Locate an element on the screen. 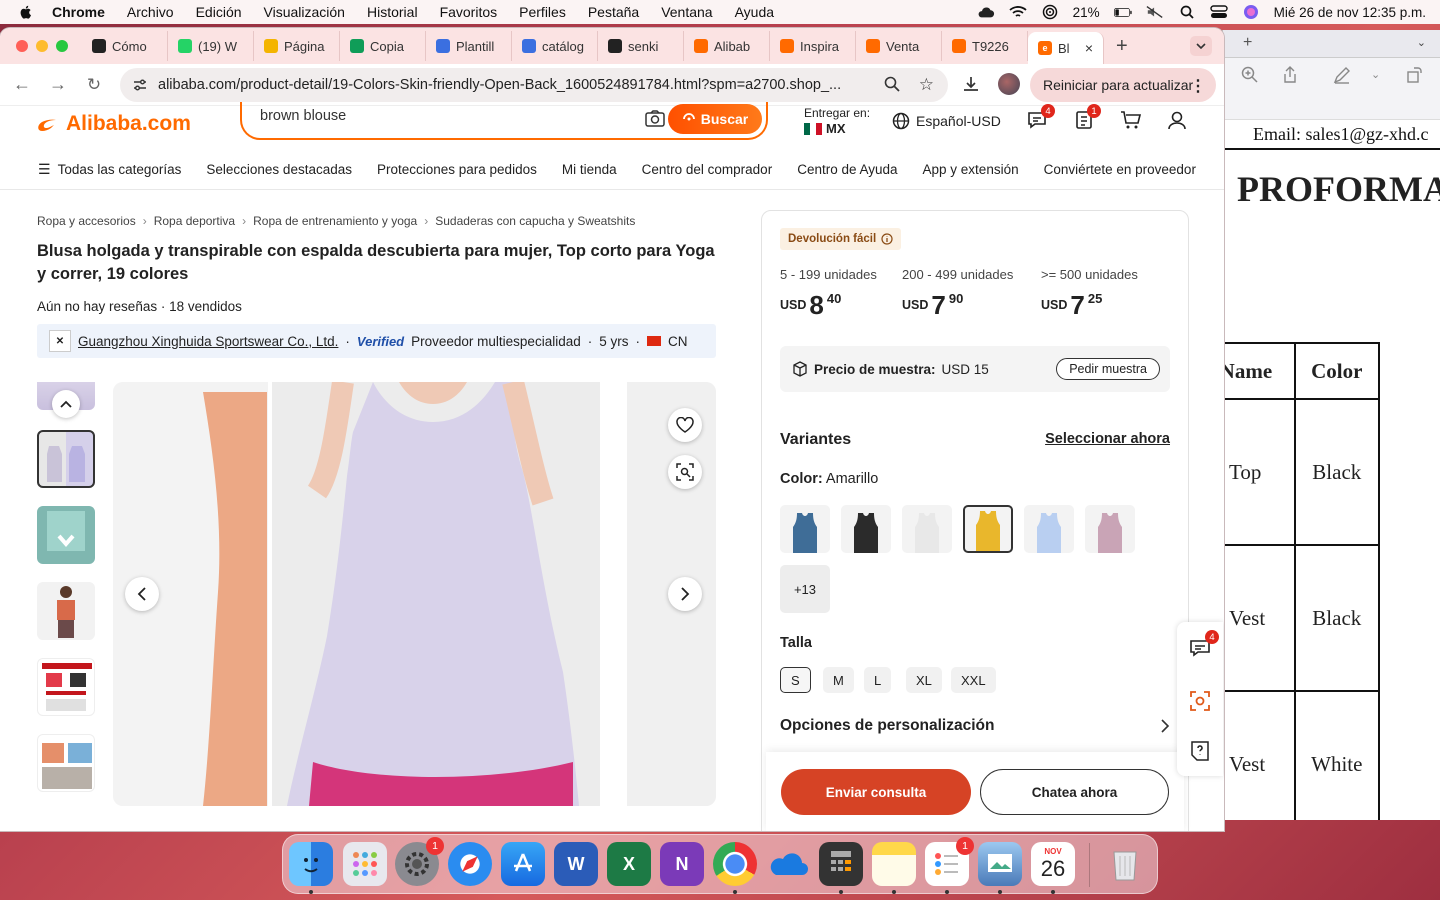 The image size is (1440, 900). tab-search-button is located at coordinates (1201, 46).